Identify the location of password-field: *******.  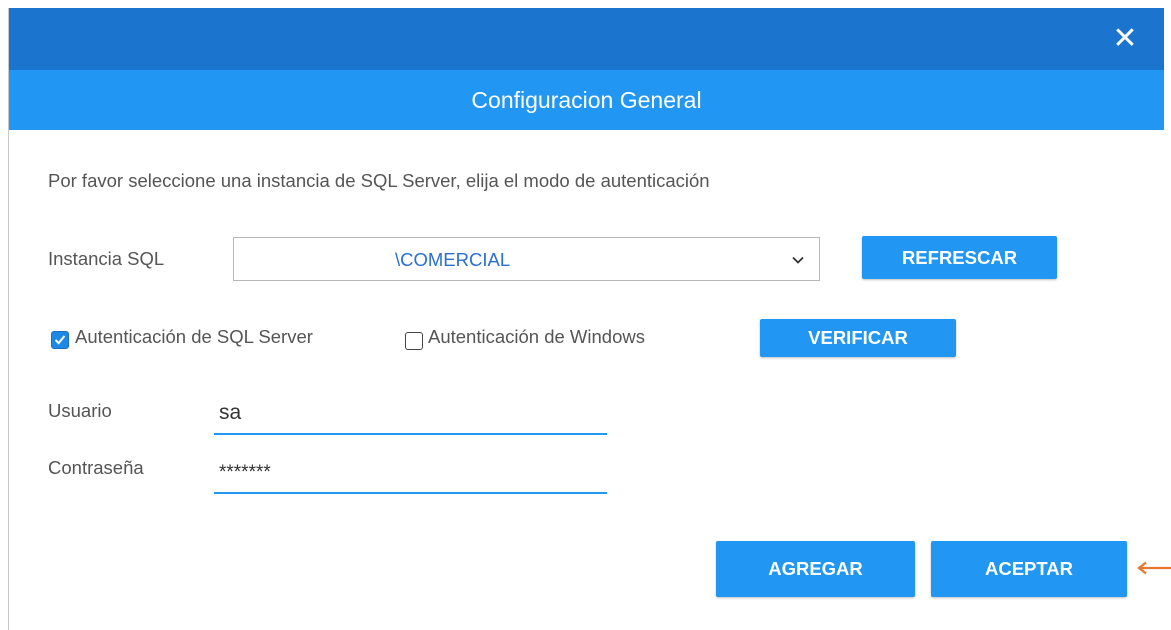
(410, 475).